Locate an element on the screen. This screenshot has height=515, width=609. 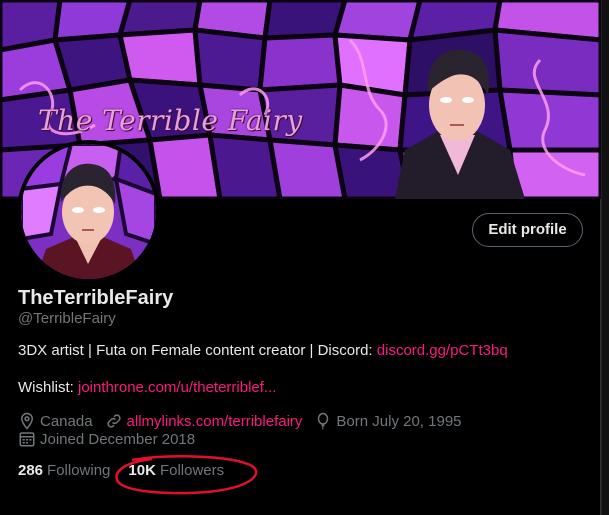
calendar-icon is located at coordinates (27, 439).